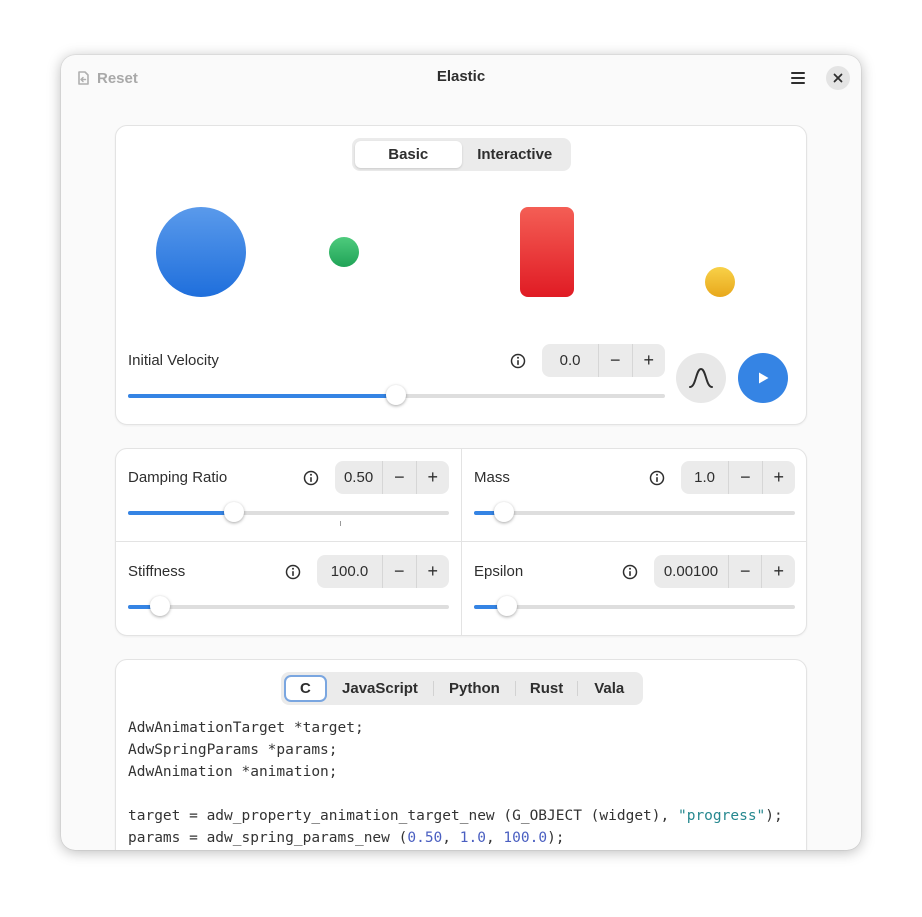  I want to click on green-ball, so click(344, 252).